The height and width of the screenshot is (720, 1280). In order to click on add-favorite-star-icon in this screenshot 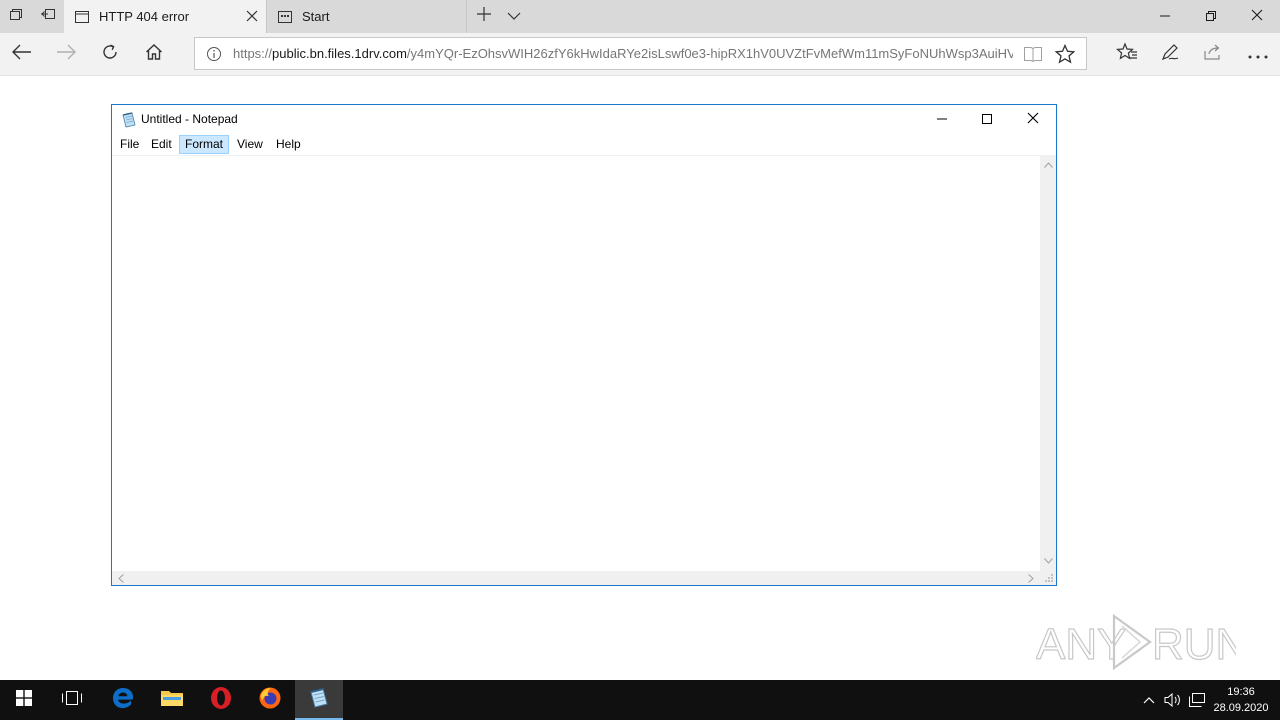, I will do `click(1065, 54)`.